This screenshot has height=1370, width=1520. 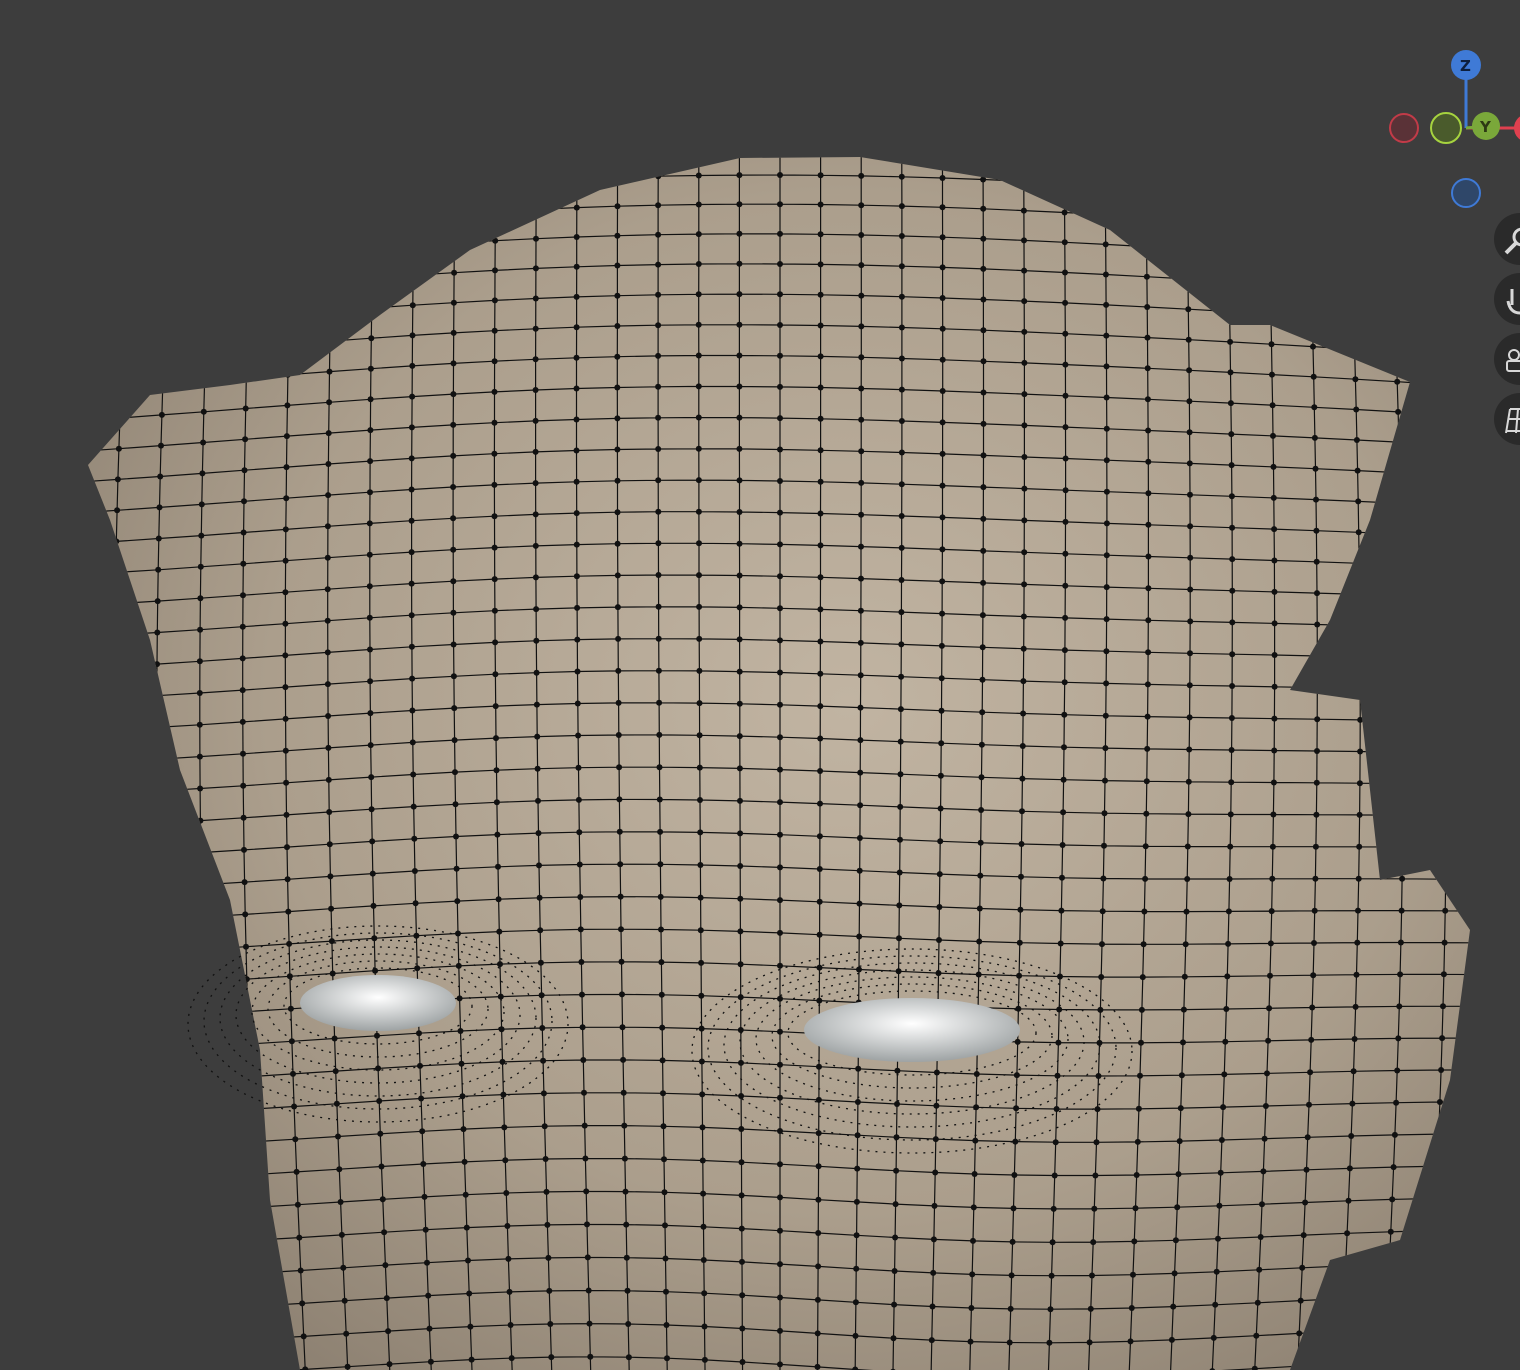 I want to click on camera-icon, so click(x=1513, y=360).